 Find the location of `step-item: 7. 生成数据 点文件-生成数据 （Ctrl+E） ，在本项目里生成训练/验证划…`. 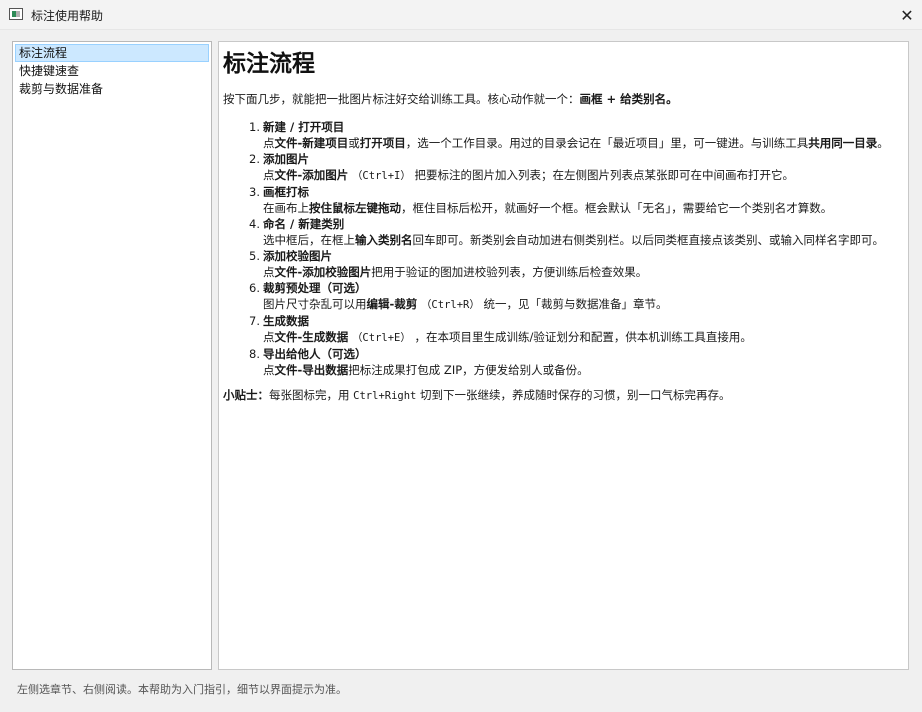

step-item: 7. 生成数据 点文件-生成数据 （Ctrl+E） ，在本项目里生成训练/验证划… is located at coordinates (500, 329).